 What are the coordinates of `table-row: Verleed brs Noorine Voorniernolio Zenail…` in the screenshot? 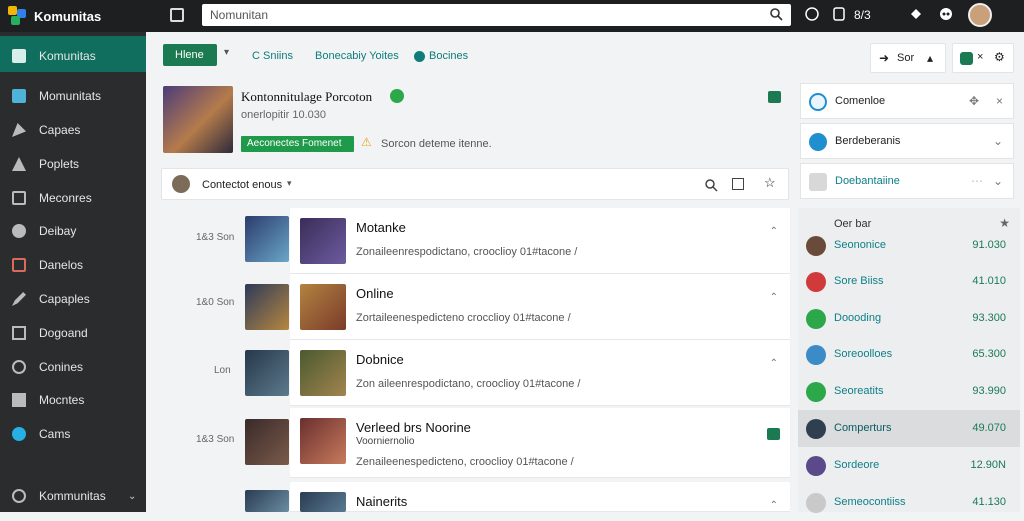 It's located at (540, 443).